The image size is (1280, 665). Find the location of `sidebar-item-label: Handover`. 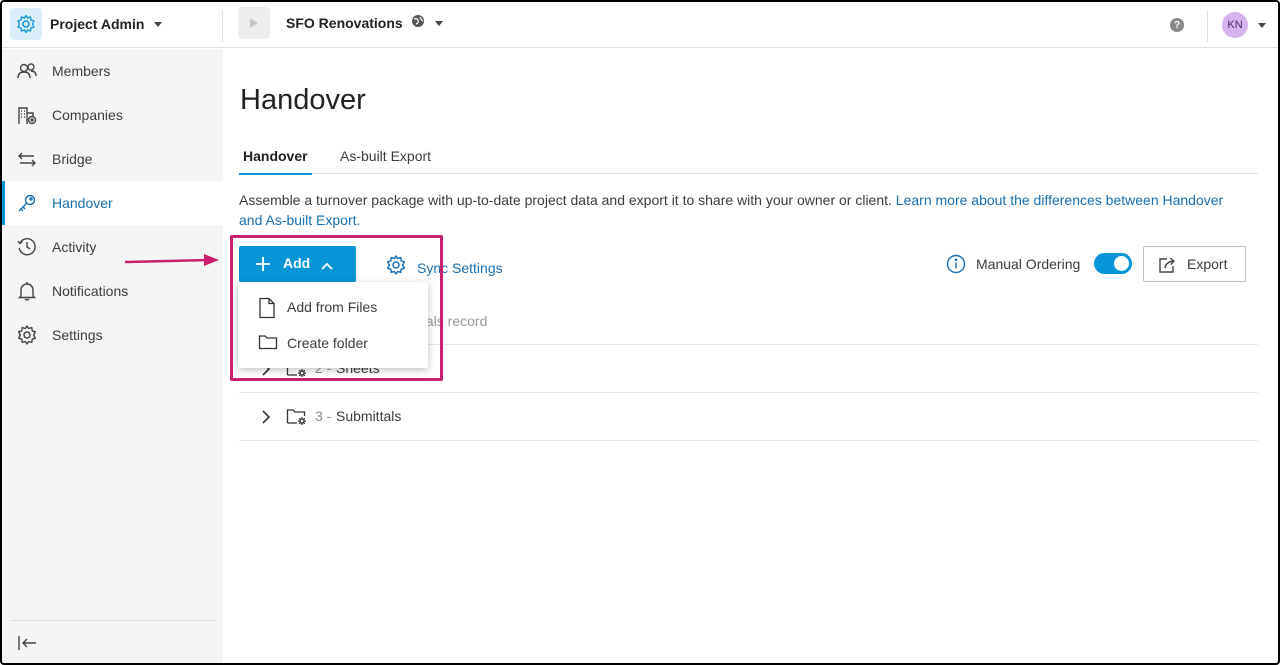

sidebar-item-label: Handover is located at coordinates (82, 203).